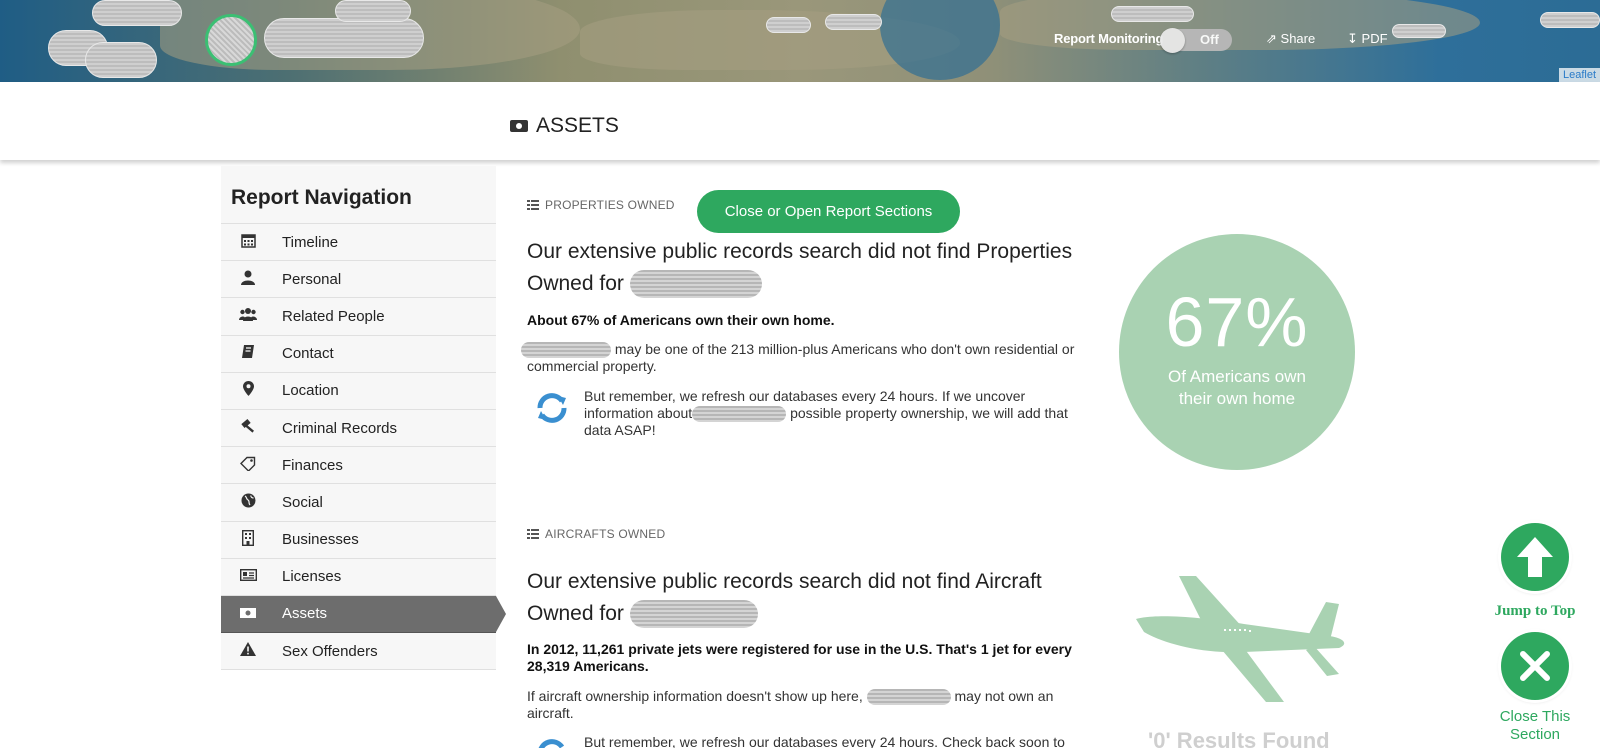 The height and width of the screenshot is (748, 1600). Describe the element at coordinates (1209, 39) in the screenshot. I see `toggle-state: Off` at that location.